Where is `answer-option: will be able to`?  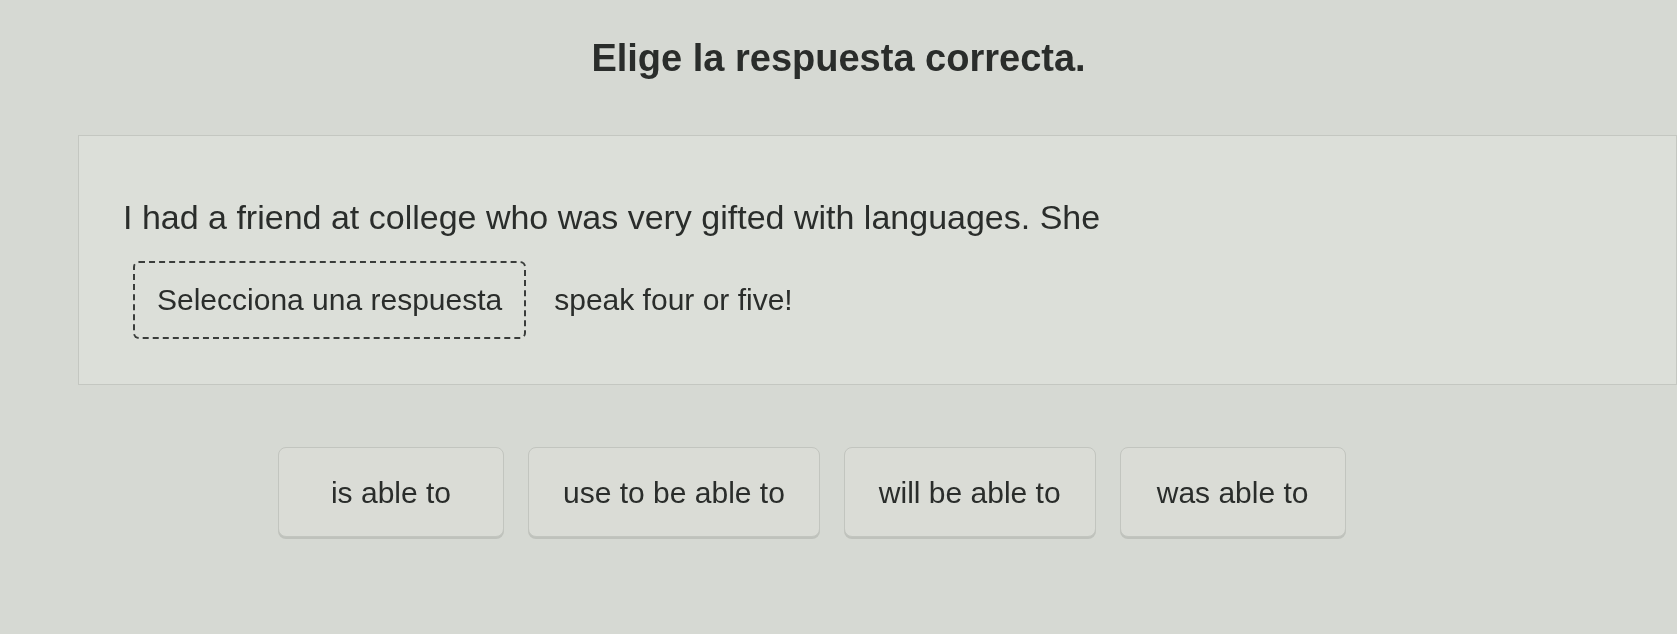
answer-option: will be able to is located at coordinates (969, 492).